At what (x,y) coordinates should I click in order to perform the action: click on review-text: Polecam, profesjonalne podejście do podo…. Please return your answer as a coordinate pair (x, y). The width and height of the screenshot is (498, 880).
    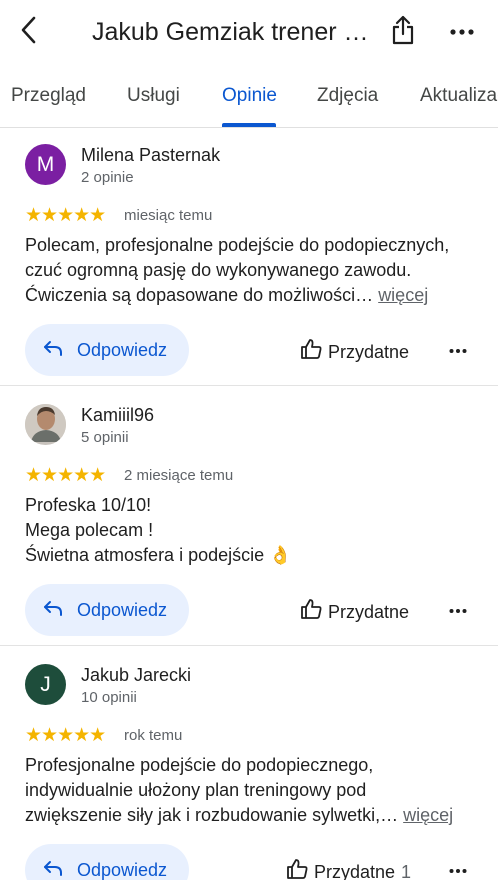
    Looking at the image, I should click on (250, 270).